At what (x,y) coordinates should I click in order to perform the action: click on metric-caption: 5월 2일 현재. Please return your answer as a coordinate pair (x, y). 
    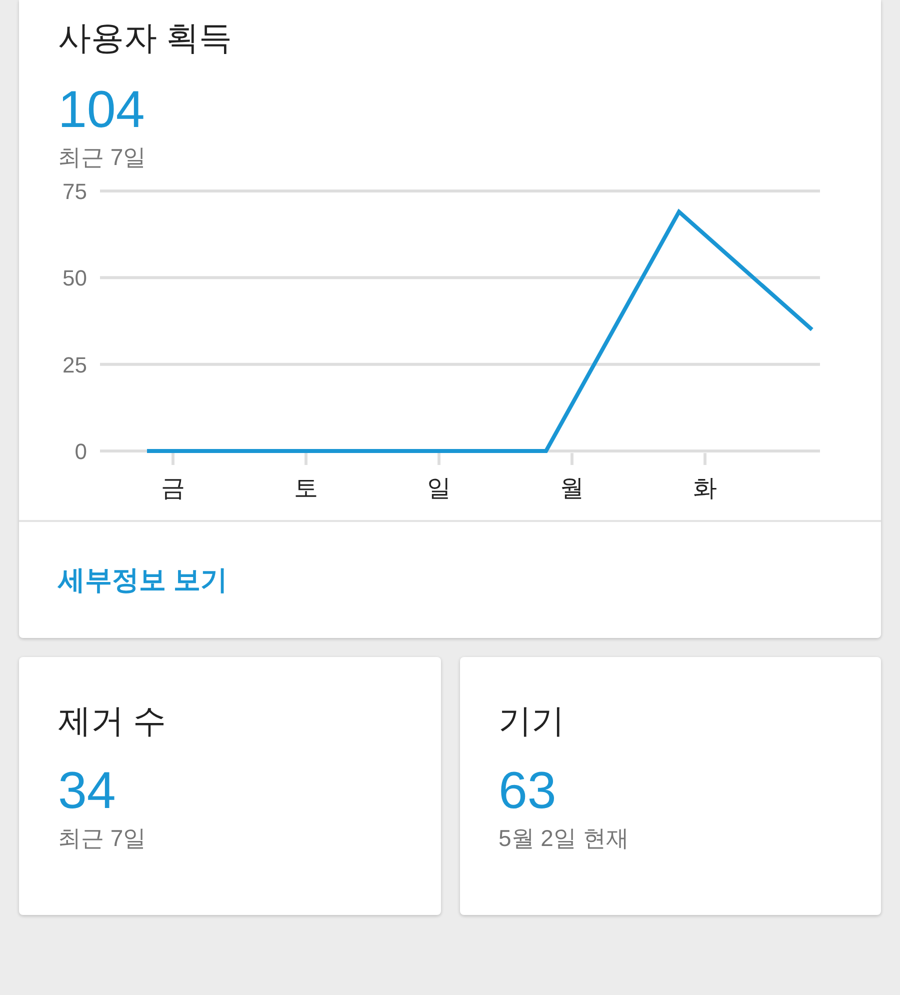
    Looking at the image, I should click on (563, 838).